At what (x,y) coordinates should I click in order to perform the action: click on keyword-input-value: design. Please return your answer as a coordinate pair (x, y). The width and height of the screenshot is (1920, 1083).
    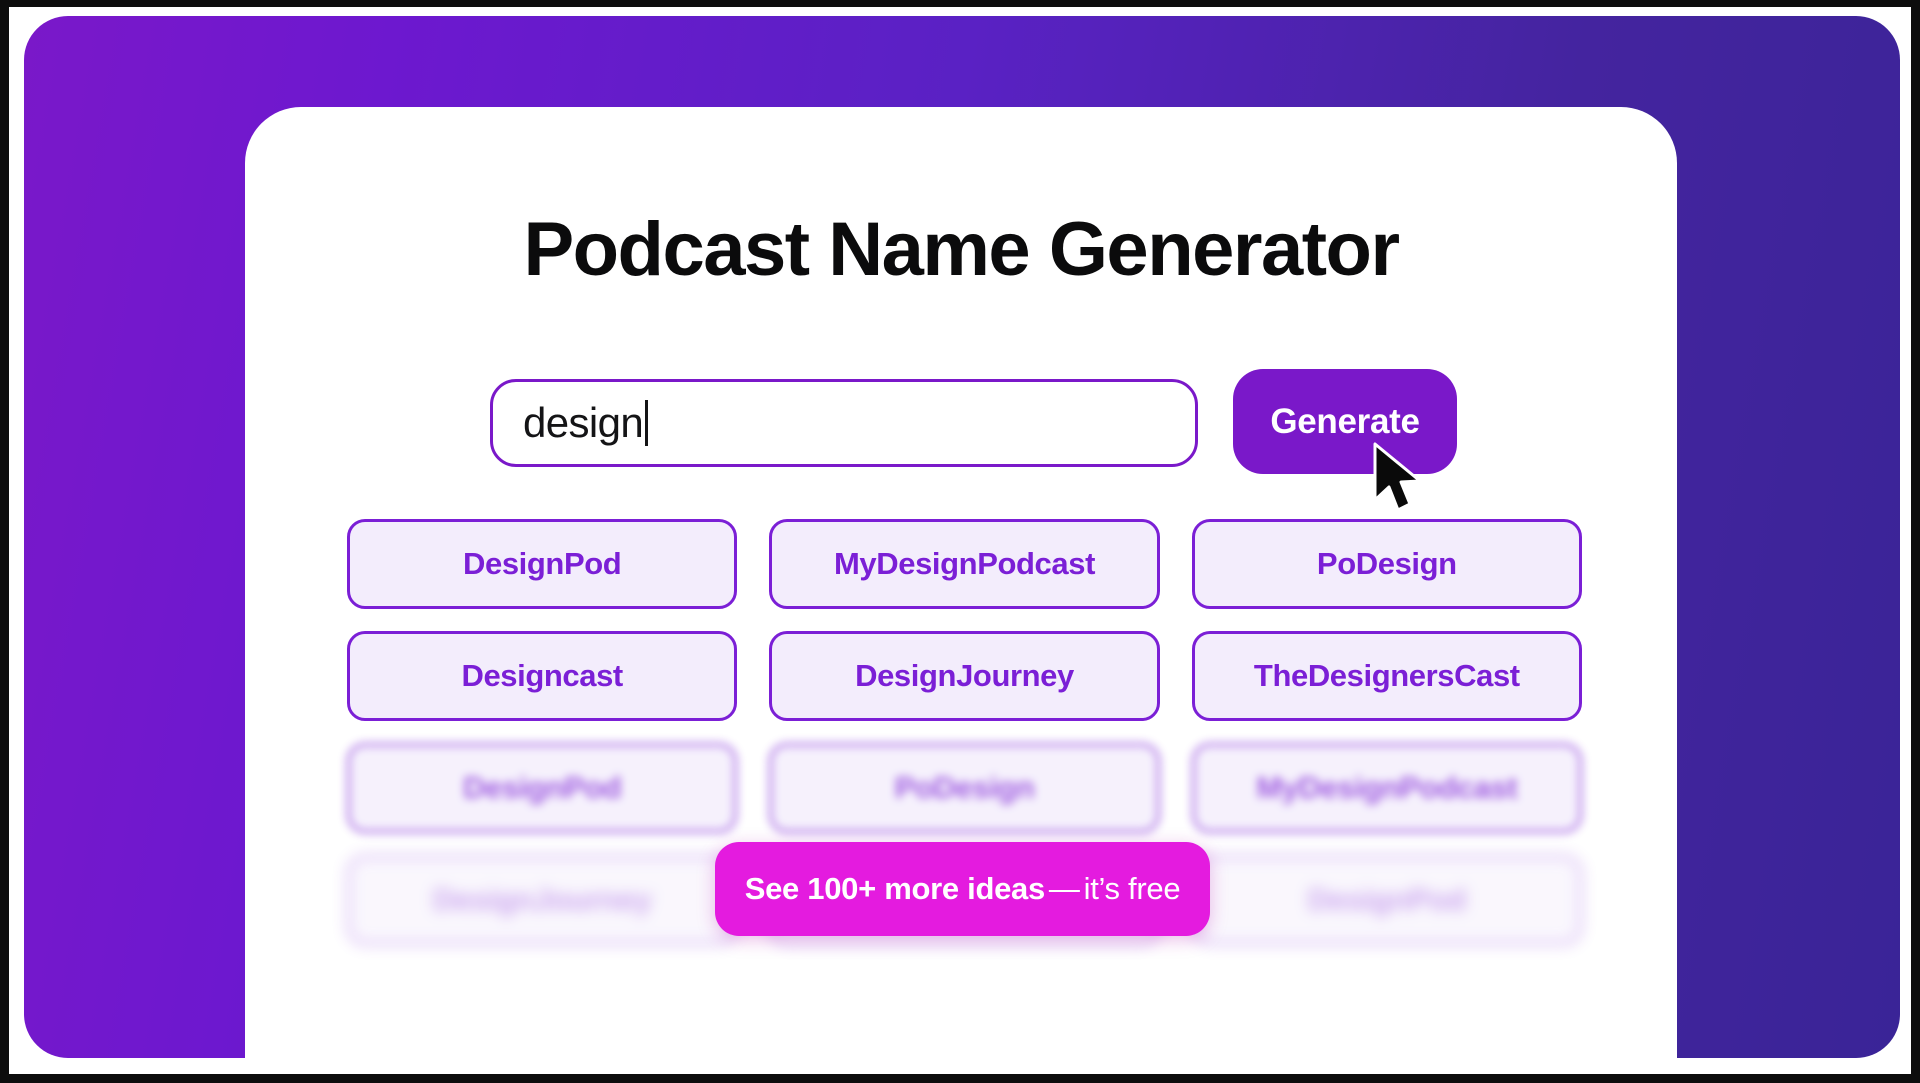
    Looking at the image, I should click on (571, 423).